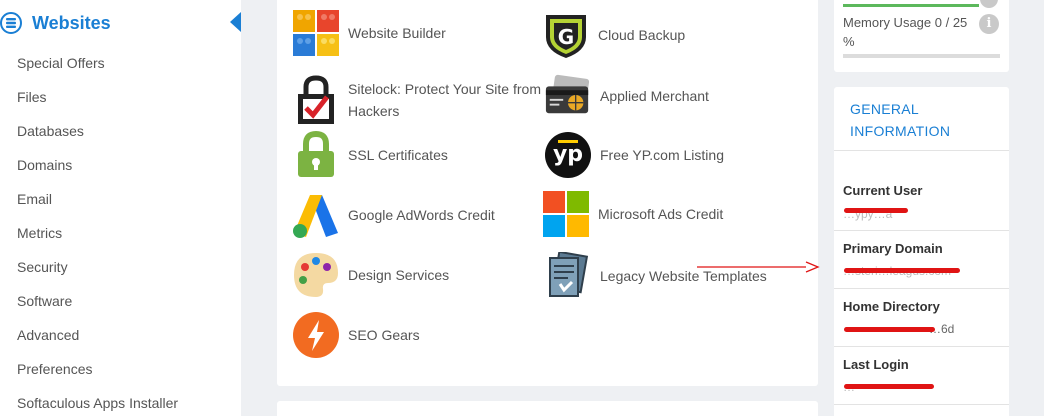  I want to click on tool-label: Cloud Backup, so click(642, 35).